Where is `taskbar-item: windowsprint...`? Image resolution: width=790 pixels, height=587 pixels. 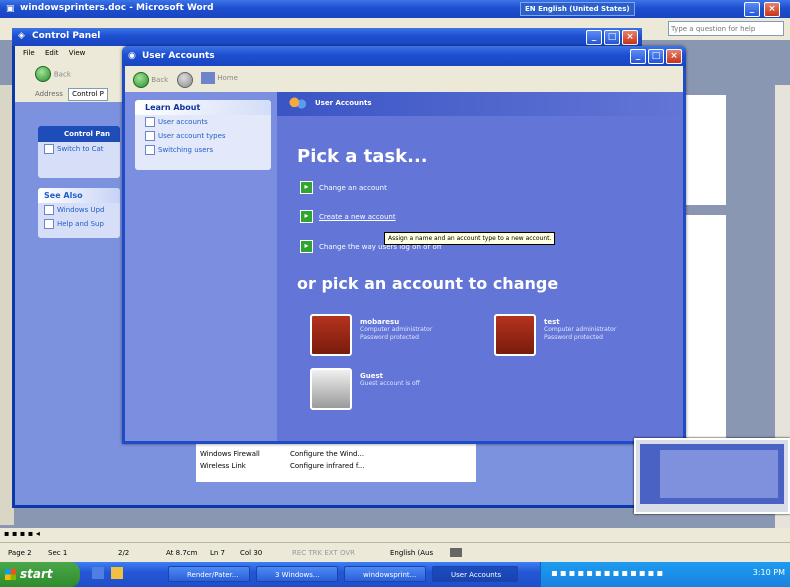 taskbar-item: windowsprint... is located at coordinates (385, 574).